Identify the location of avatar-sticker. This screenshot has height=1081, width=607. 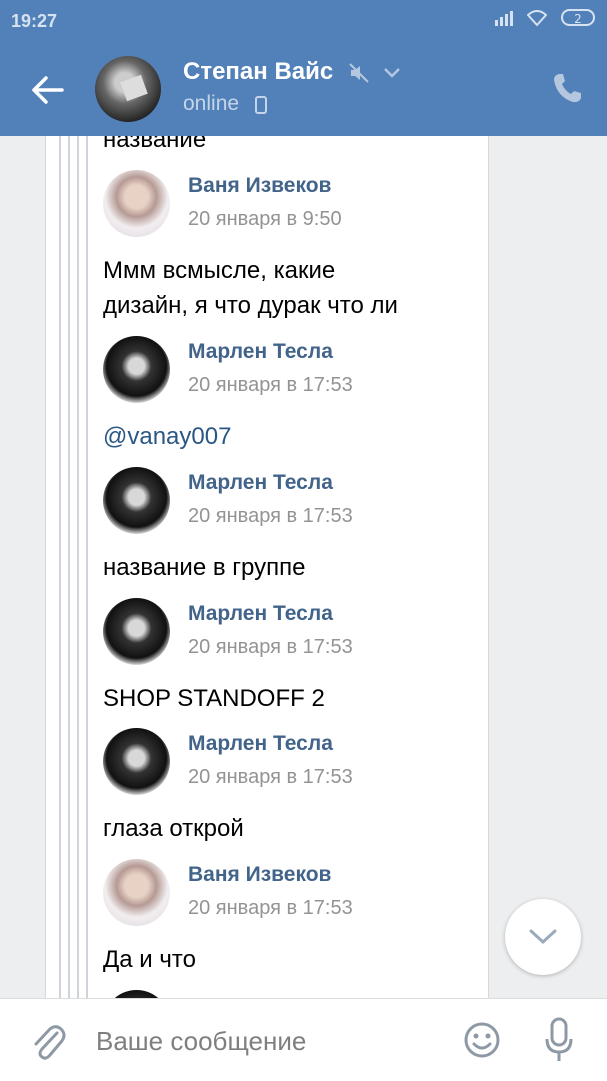
(134, 88).